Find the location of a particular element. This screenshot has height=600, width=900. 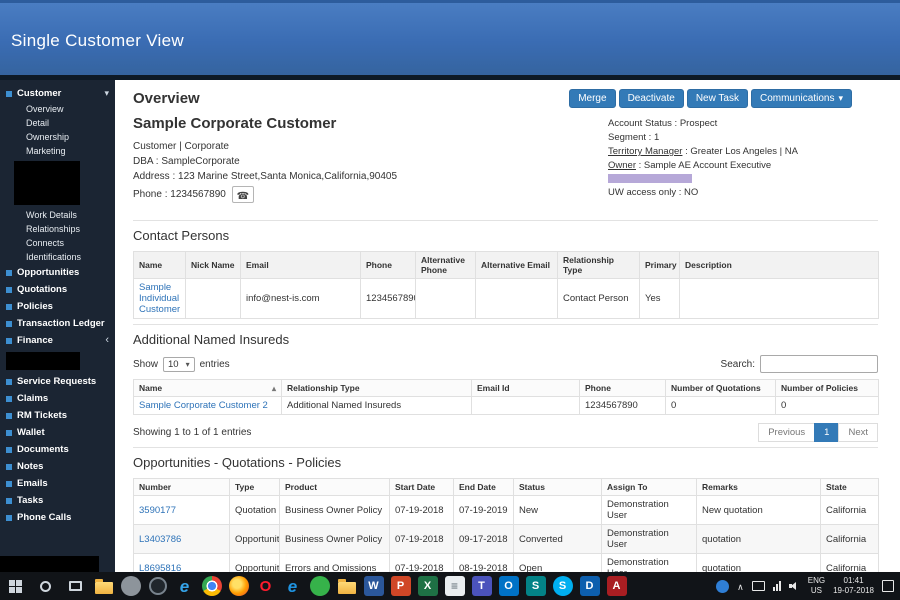

tray-app-icon is located at coordinates (723, 586).